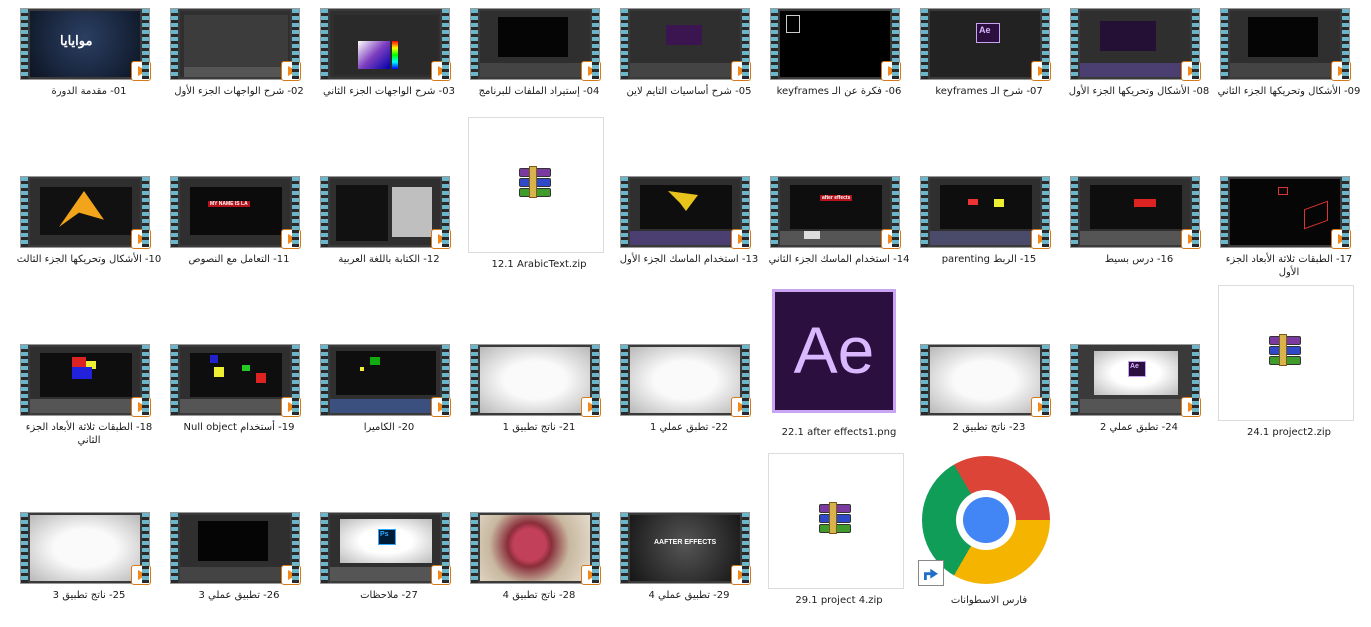  Describe the element at coordinates (689, 91) in the screenshot. I see `file-name-label: 05- شرح أساسيات التايم لاين` at that location.